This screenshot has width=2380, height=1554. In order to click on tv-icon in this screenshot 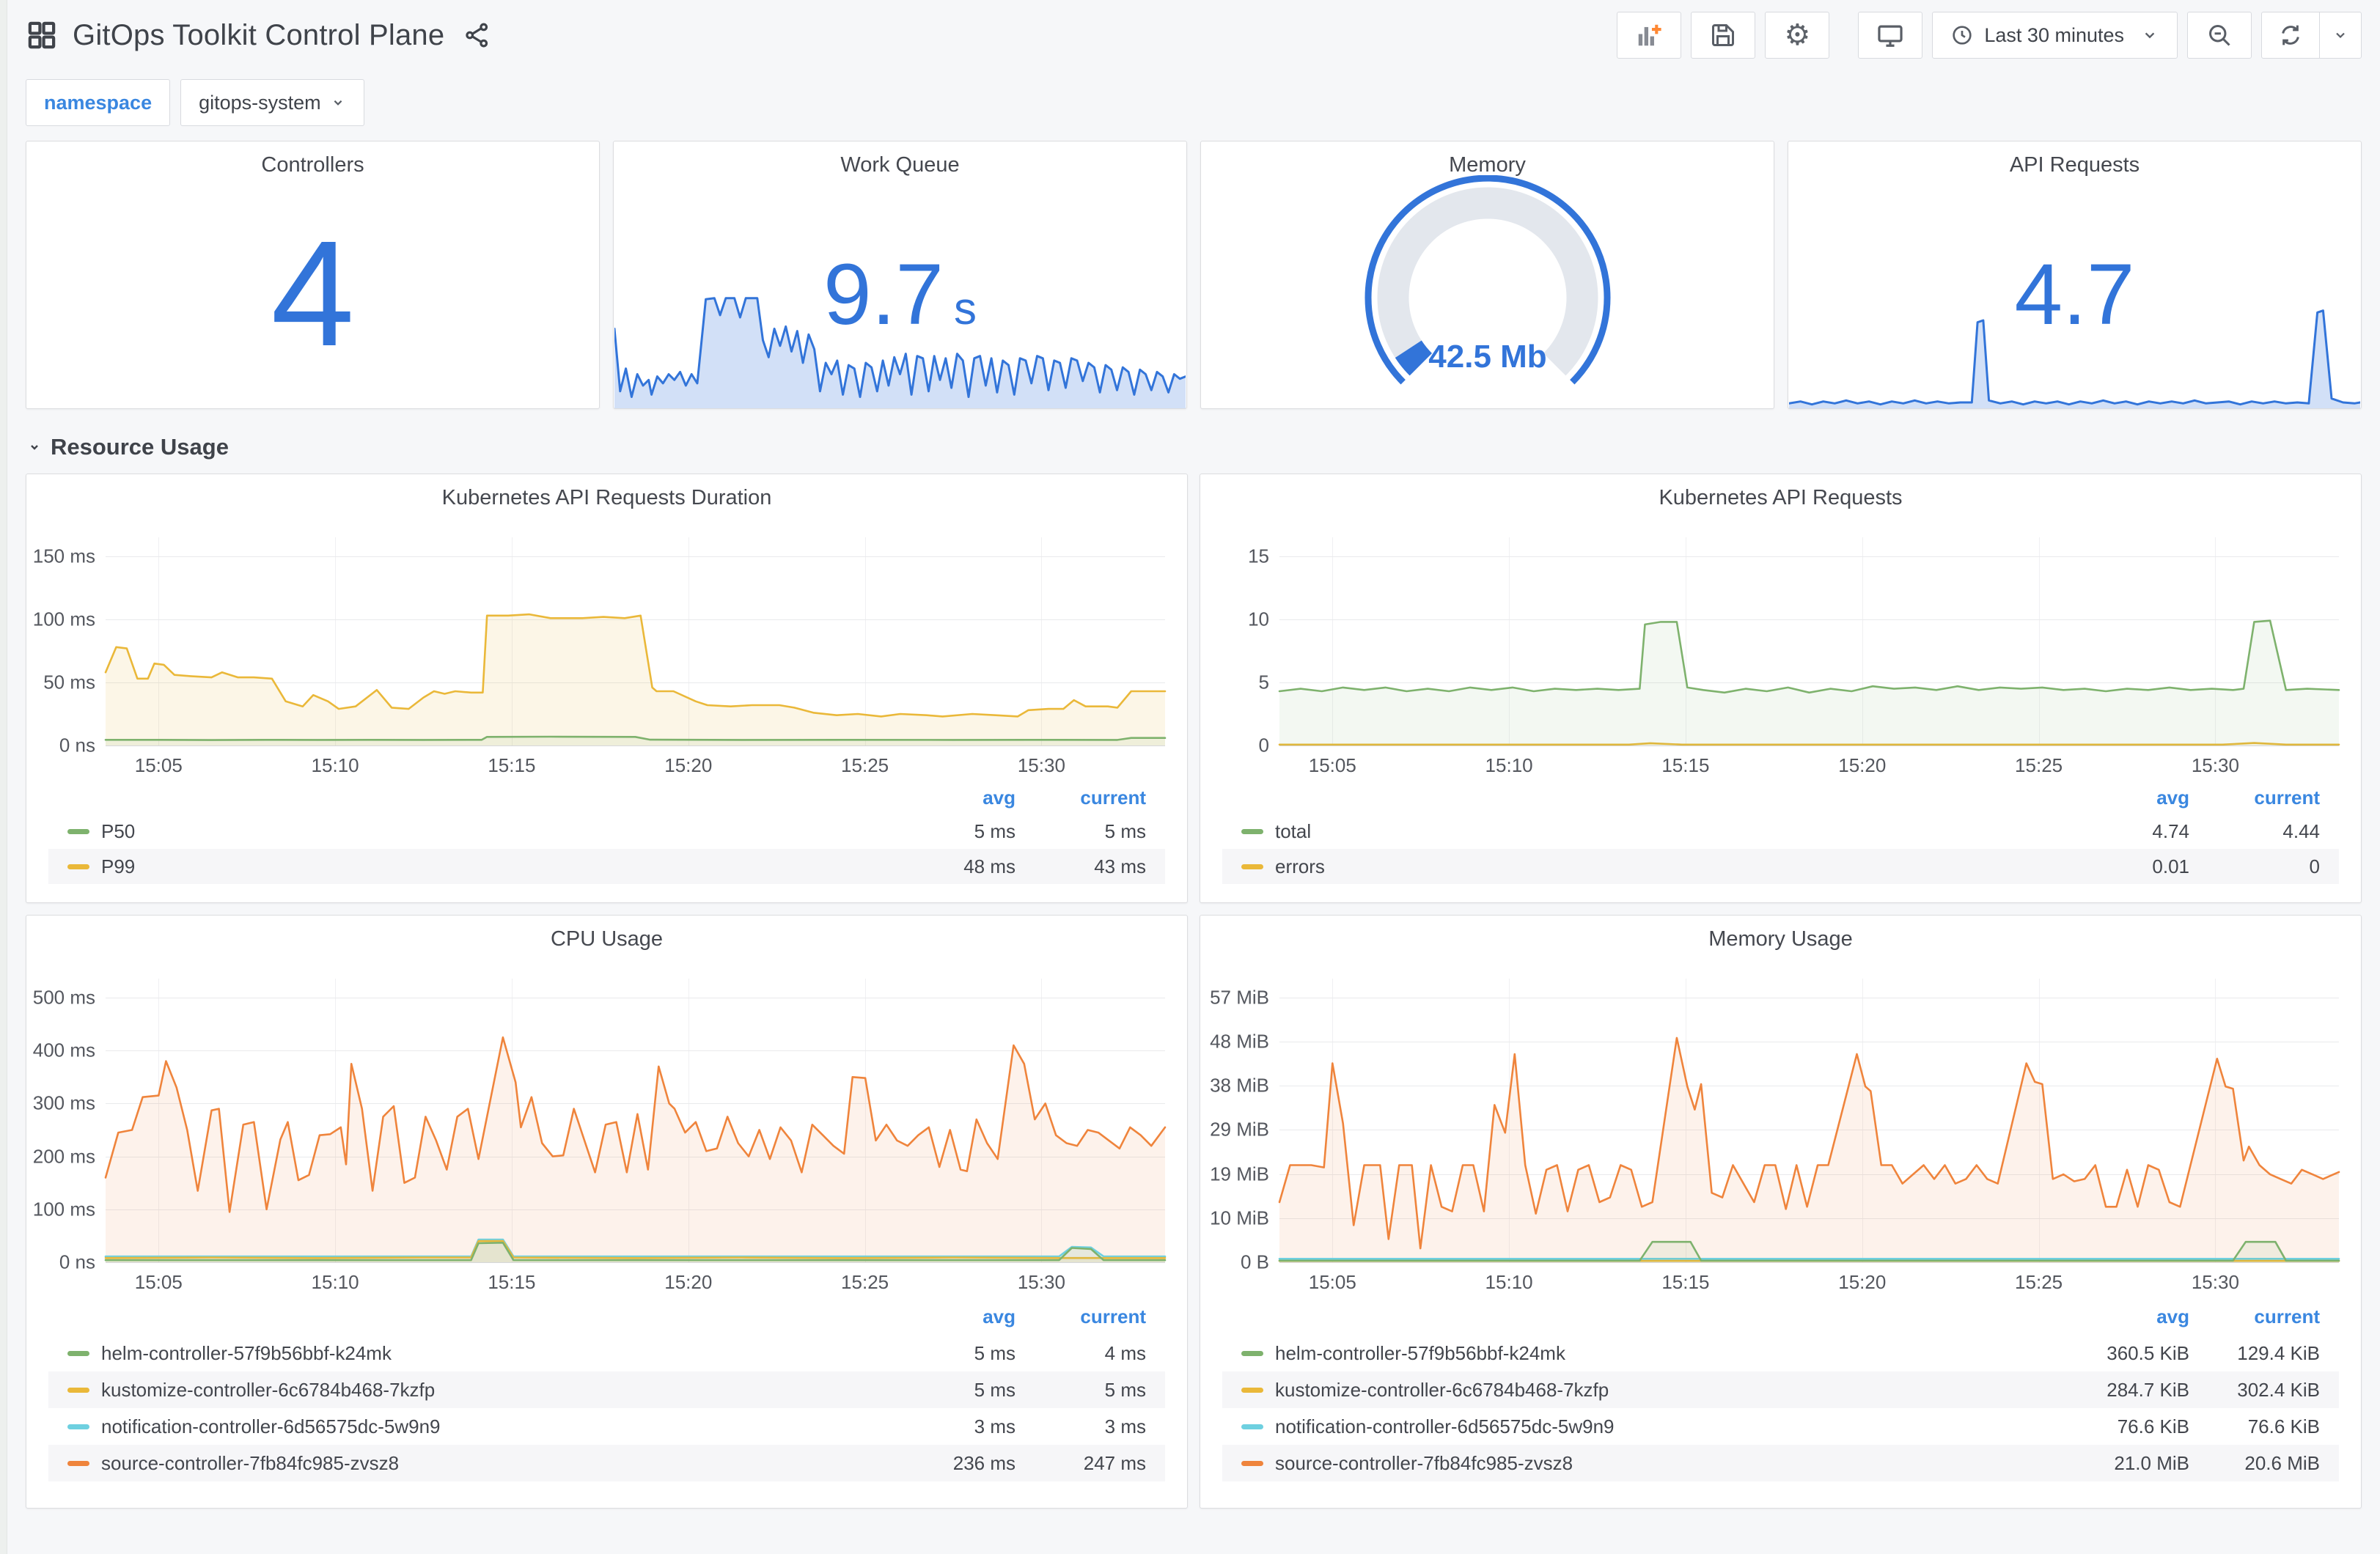, I will do `click(1890, 35)`.